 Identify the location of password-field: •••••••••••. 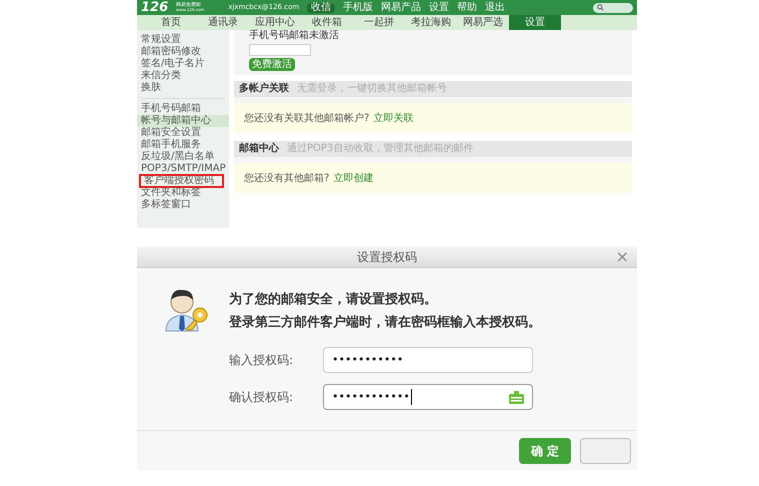
(428, 360).